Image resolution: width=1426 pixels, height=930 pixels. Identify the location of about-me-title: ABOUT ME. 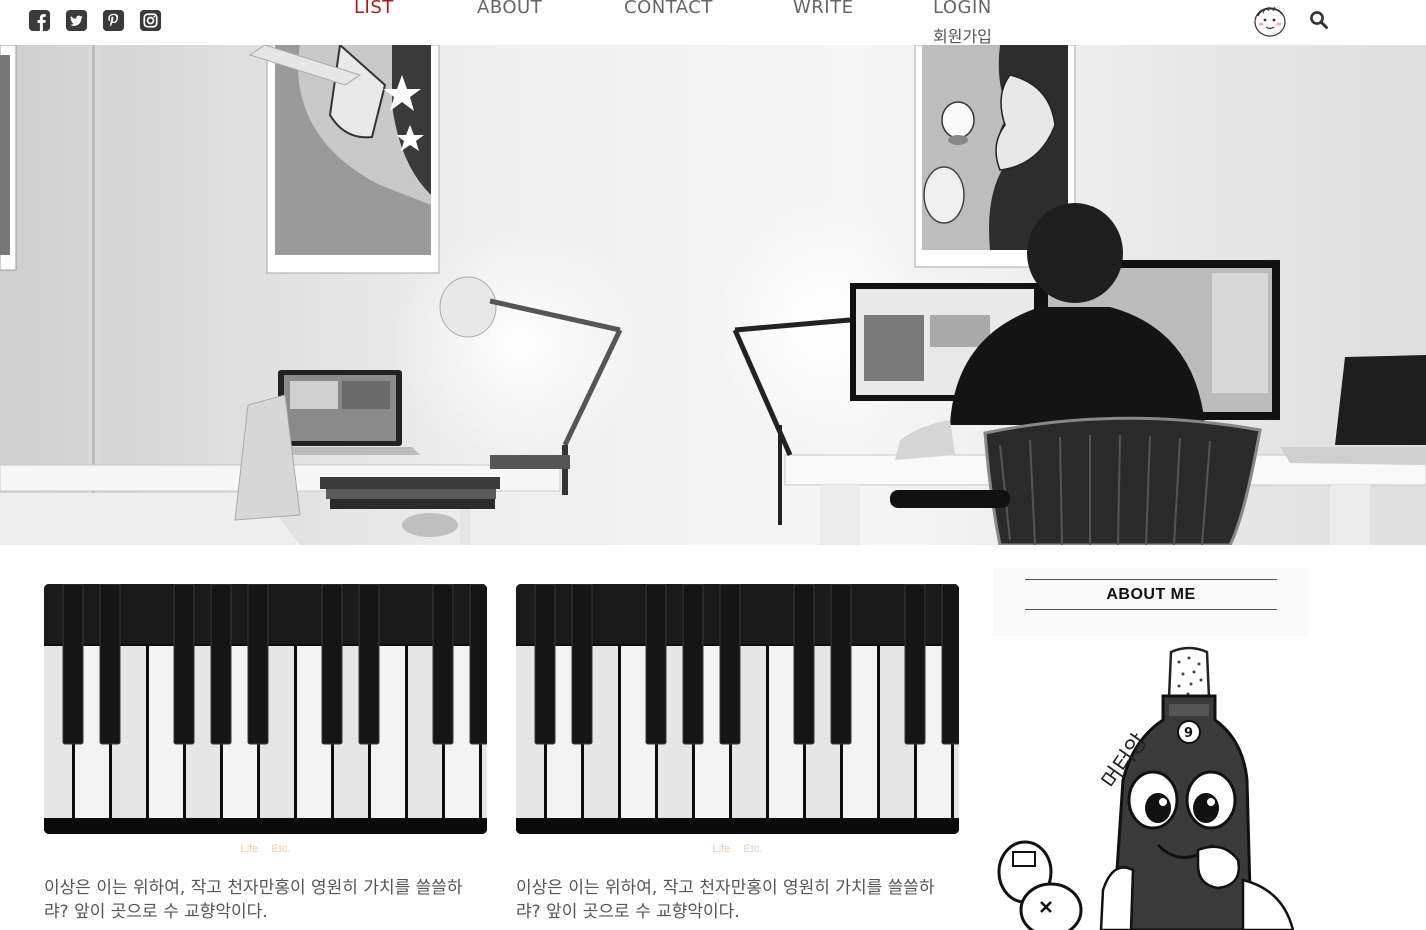
(1151, 594).